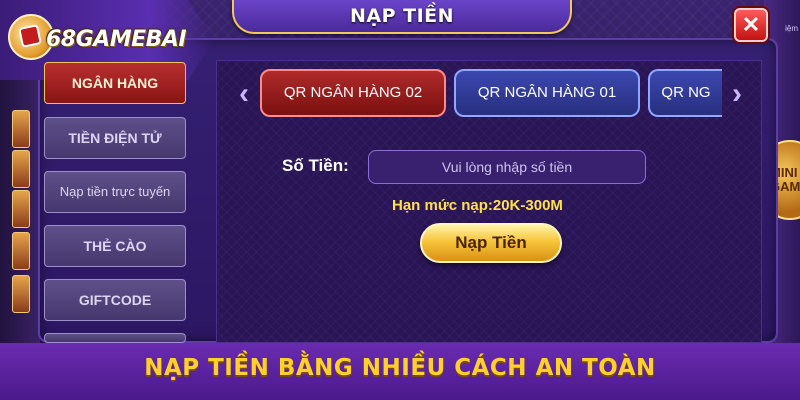 The height and width of the screenshot is (400, 800). I want to click on chevron-left-icon: ‹, so click(244, 94).